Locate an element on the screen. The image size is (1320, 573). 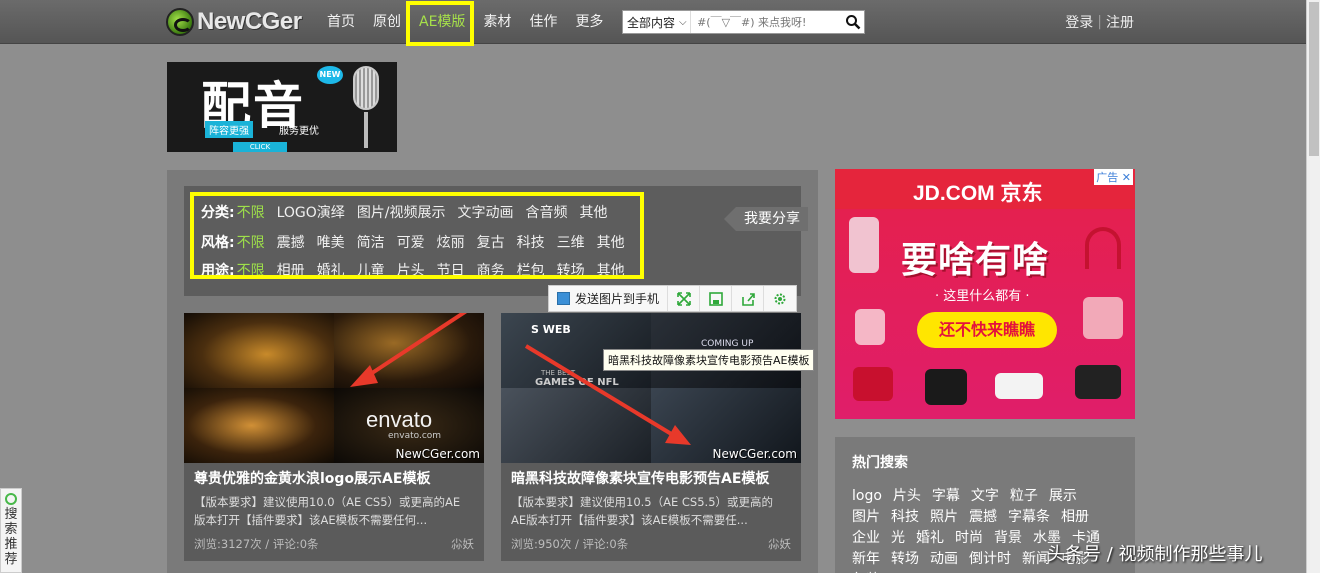
banner-new-badge: NEW is located at coordinates (330, 75).